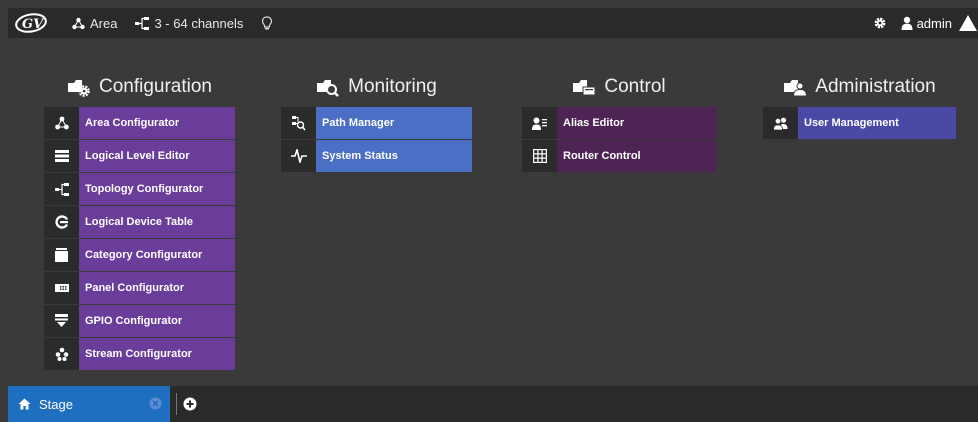  Describe the element at coordinates (157, 255) in the screenshot. I see `category-configurator-label: Category Configurator` at that location.